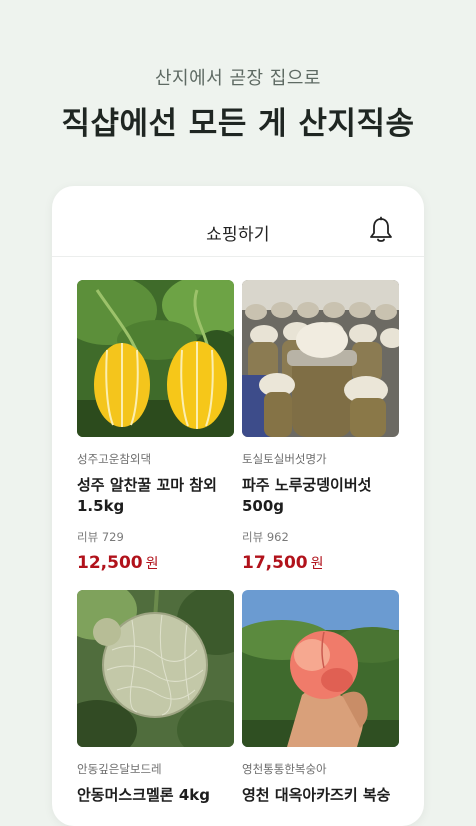 This screenshot has height=826, width=476. Describe the element at coordinates (320, 358) in the screenshot. I see `mushroom-bottles-photo` at that location.